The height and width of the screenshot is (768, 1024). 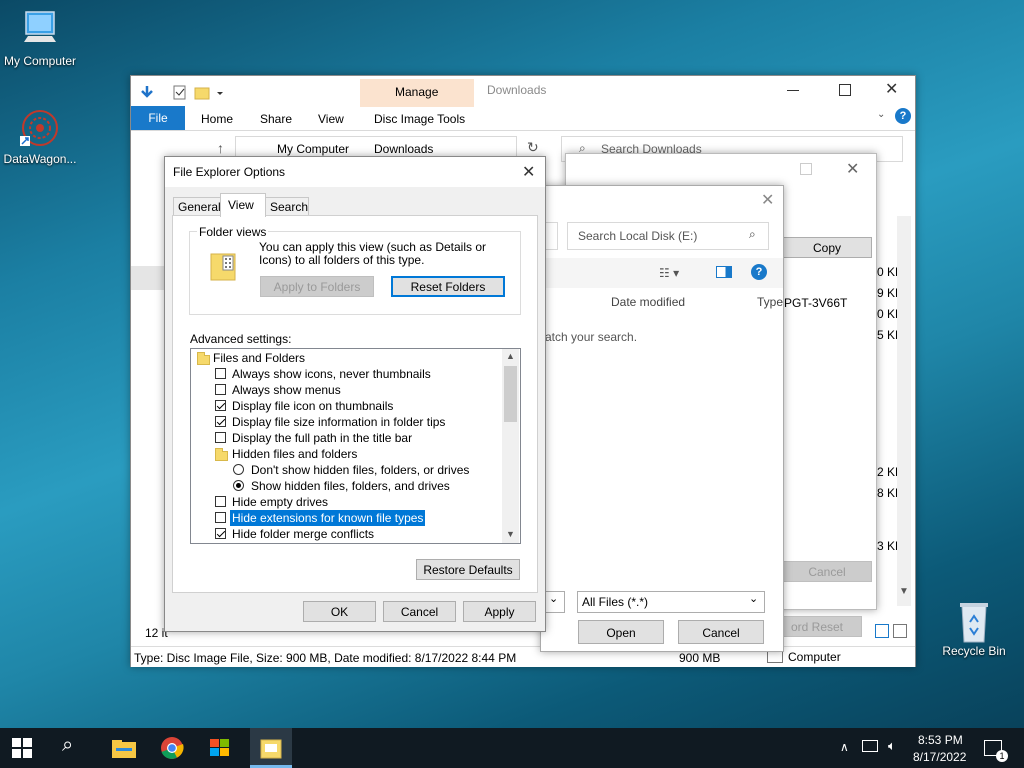 What do you see at coordinates (322, 438) in the screenshot?
I see `tree-item-label: Display the full path in the title bar` at bounding box center [322, 438].